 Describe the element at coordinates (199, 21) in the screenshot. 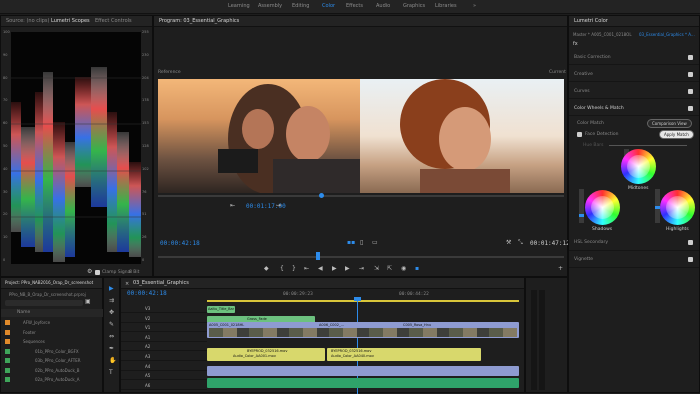

I see `tab-program: Program: 03_Essential_Graphics` at that location.